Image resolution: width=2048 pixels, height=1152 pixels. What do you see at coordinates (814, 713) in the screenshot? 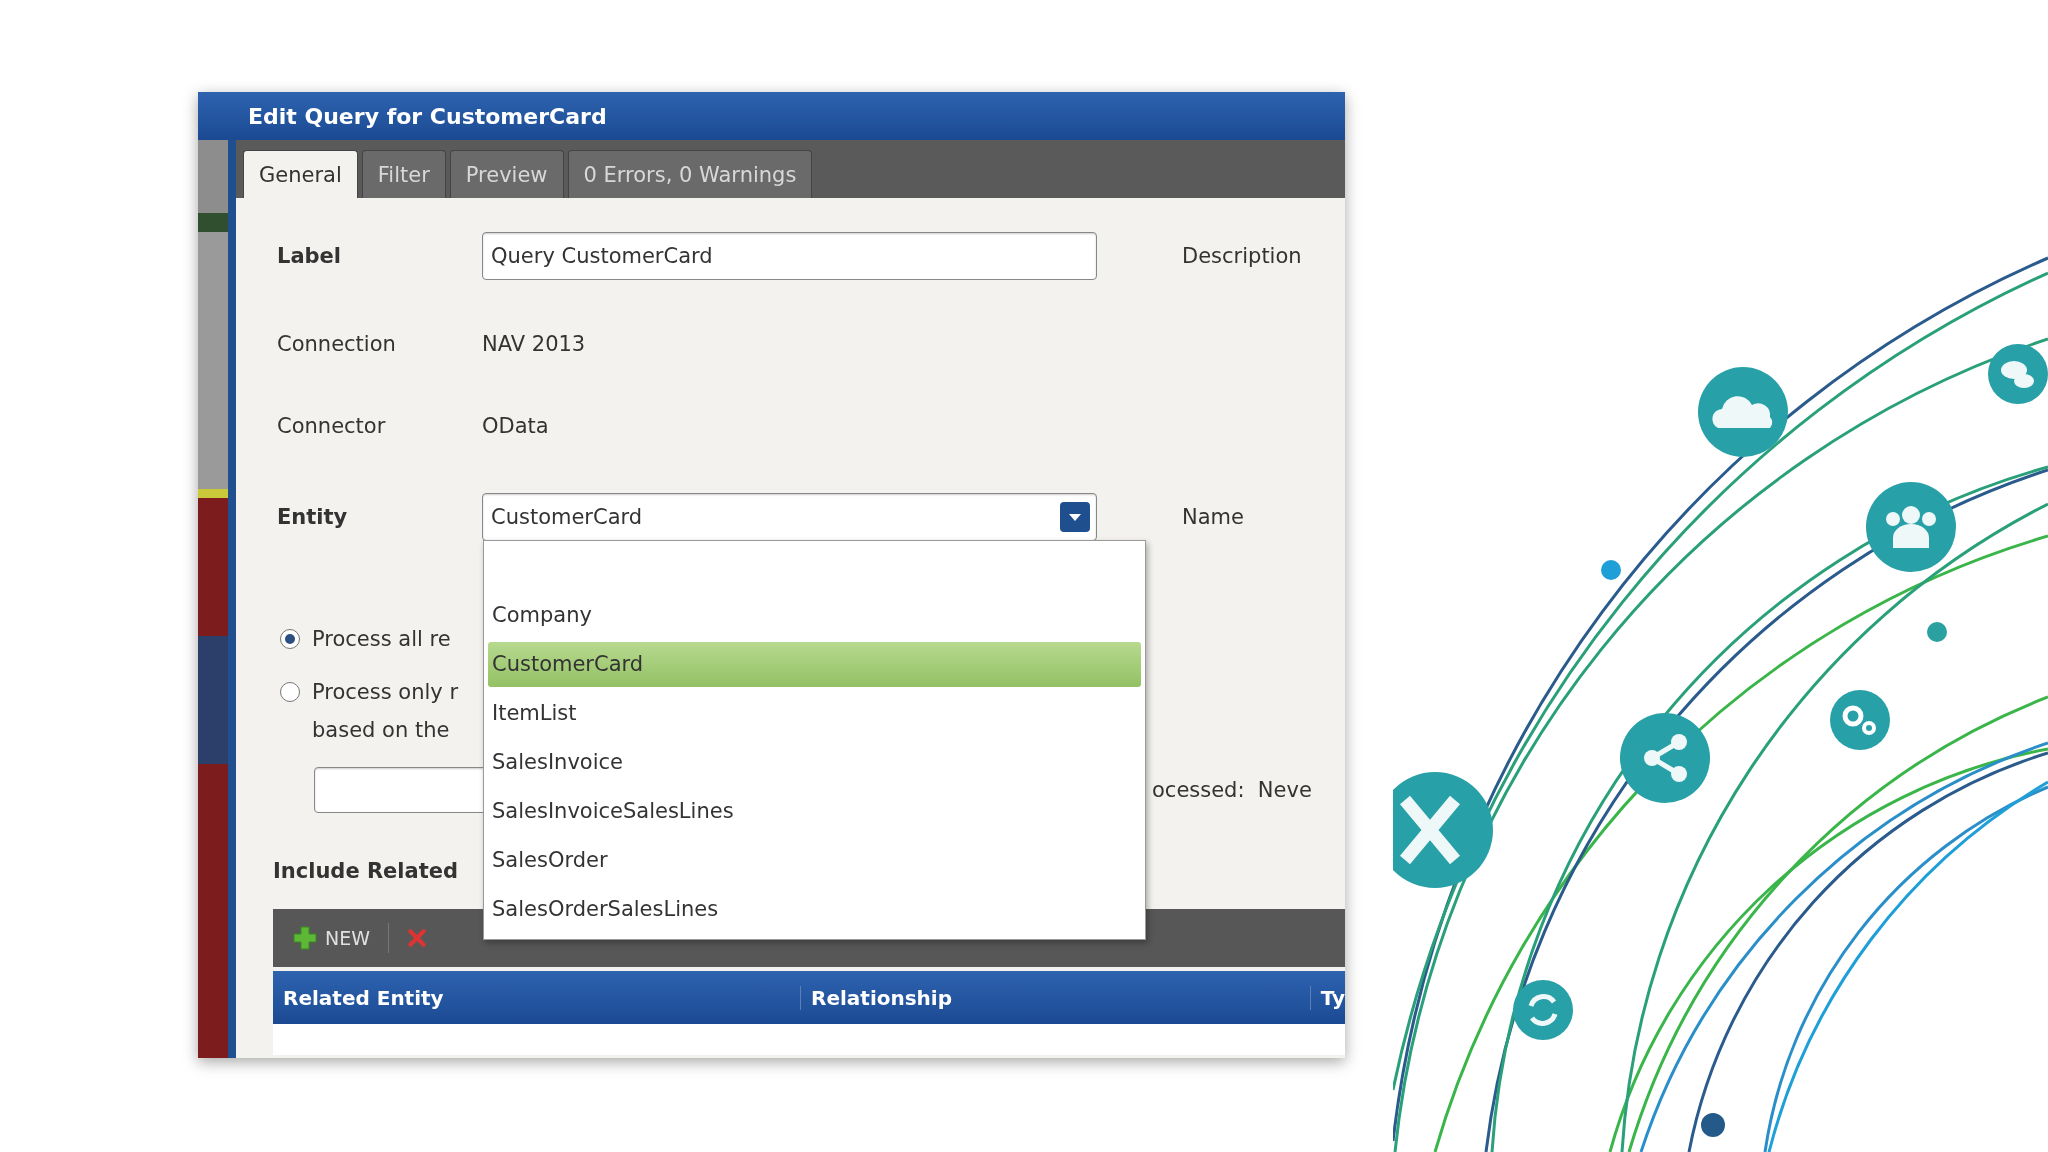
I see `dropdown-option: ItemList` at bounding box center [814, 713].